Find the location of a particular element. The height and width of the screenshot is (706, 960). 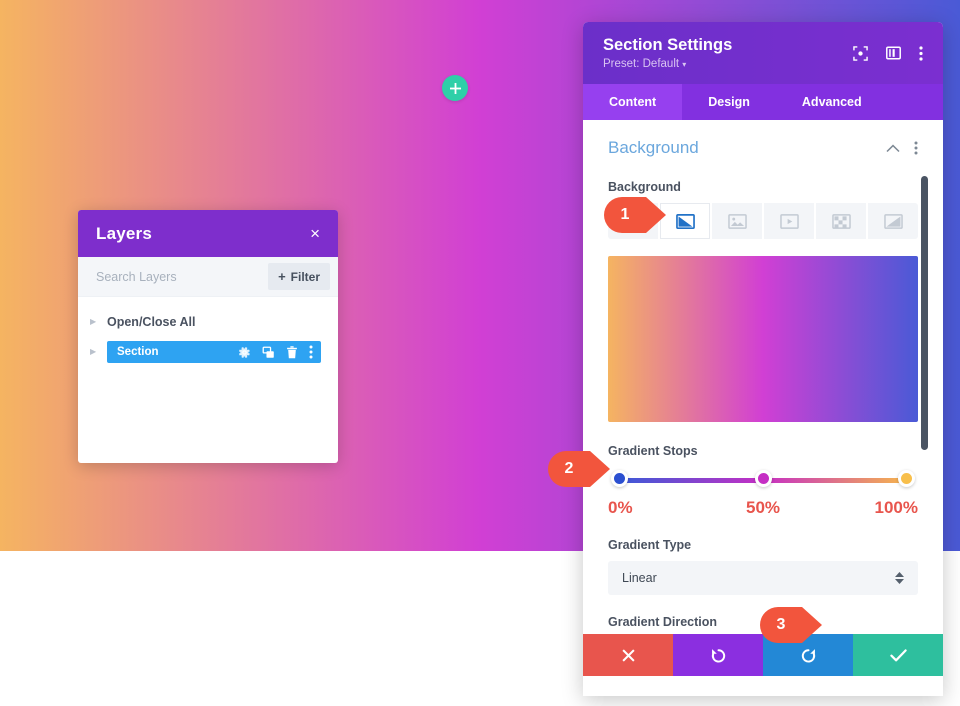

duplicate-icon is located at coordinates (268, 352).